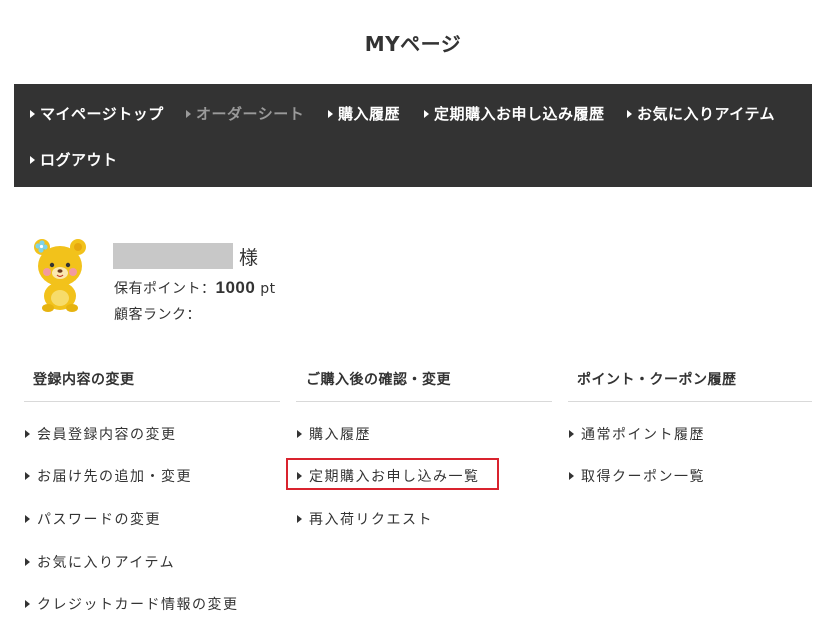 The image size is (826, 642). I want to click on link-purchase-history: 購入履歴, so click(334, 434).